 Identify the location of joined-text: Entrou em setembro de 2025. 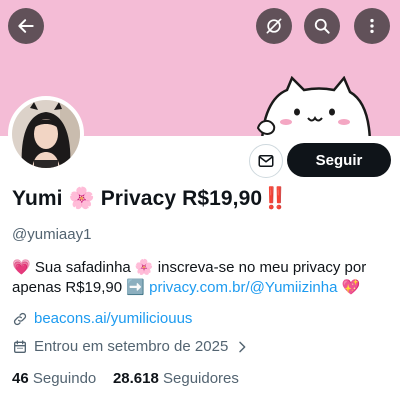
(131, 346).